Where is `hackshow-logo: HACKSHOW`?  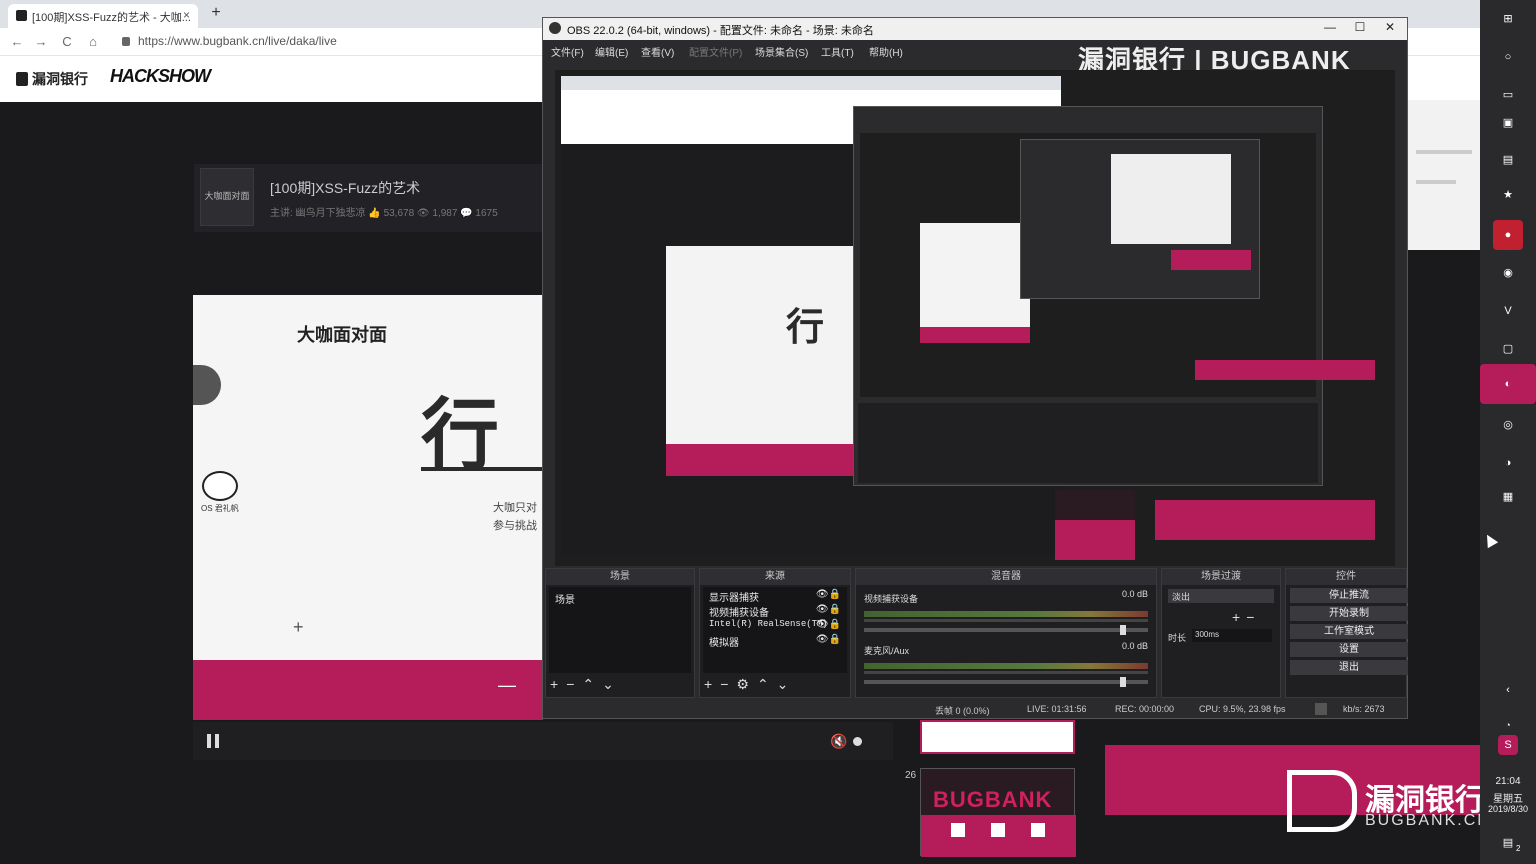
hackshow-logo: HACKSHOW is located at coordinates (160, 76).